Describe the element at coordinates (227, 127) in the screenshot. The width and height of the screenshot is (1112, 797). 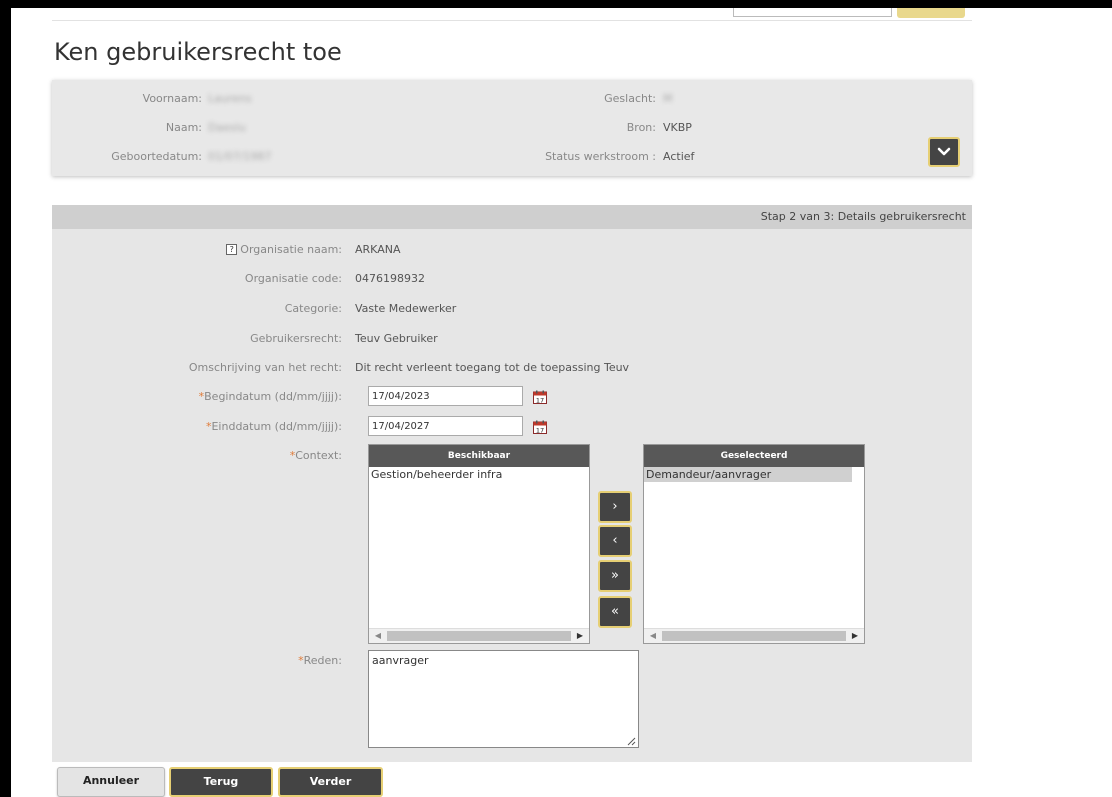
I see `last-name-value: Daeslu` at that location.